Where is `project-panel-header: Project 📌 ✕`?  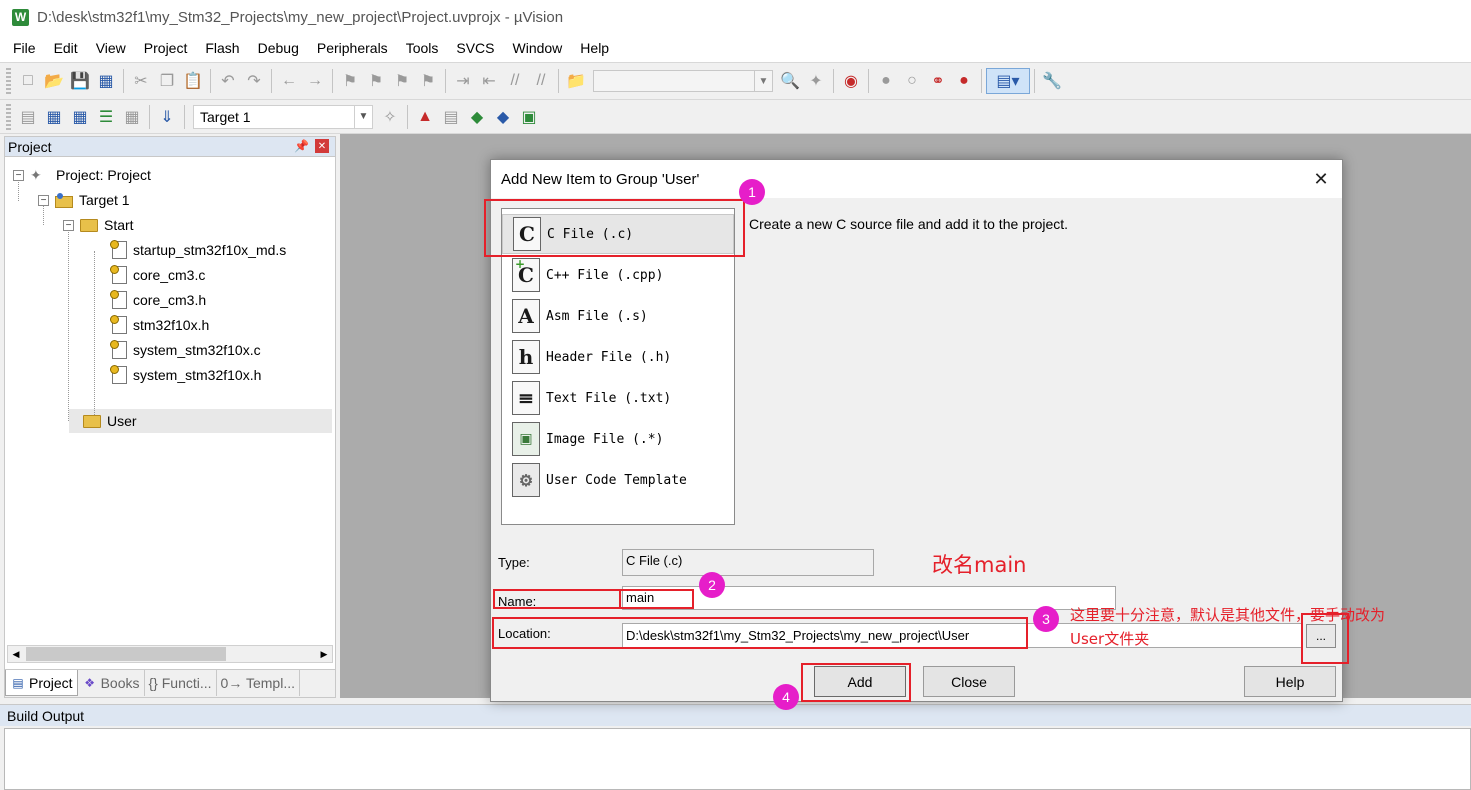 project-panel-header: Project 📌 ✕ is located at coordinates (170, 147).